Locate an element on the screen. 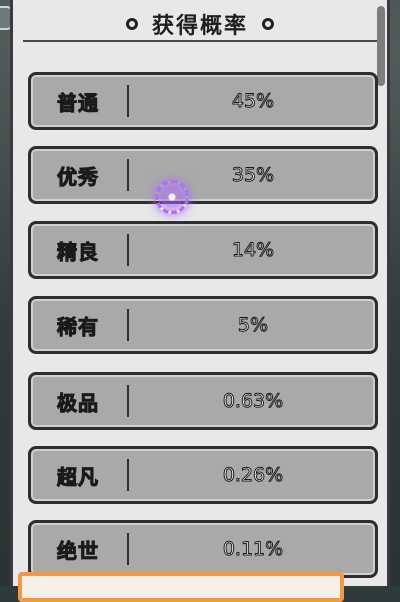 This screenshot has width=400, height=602. panel-title: 获得概率 is located at coordinates (200, 26).